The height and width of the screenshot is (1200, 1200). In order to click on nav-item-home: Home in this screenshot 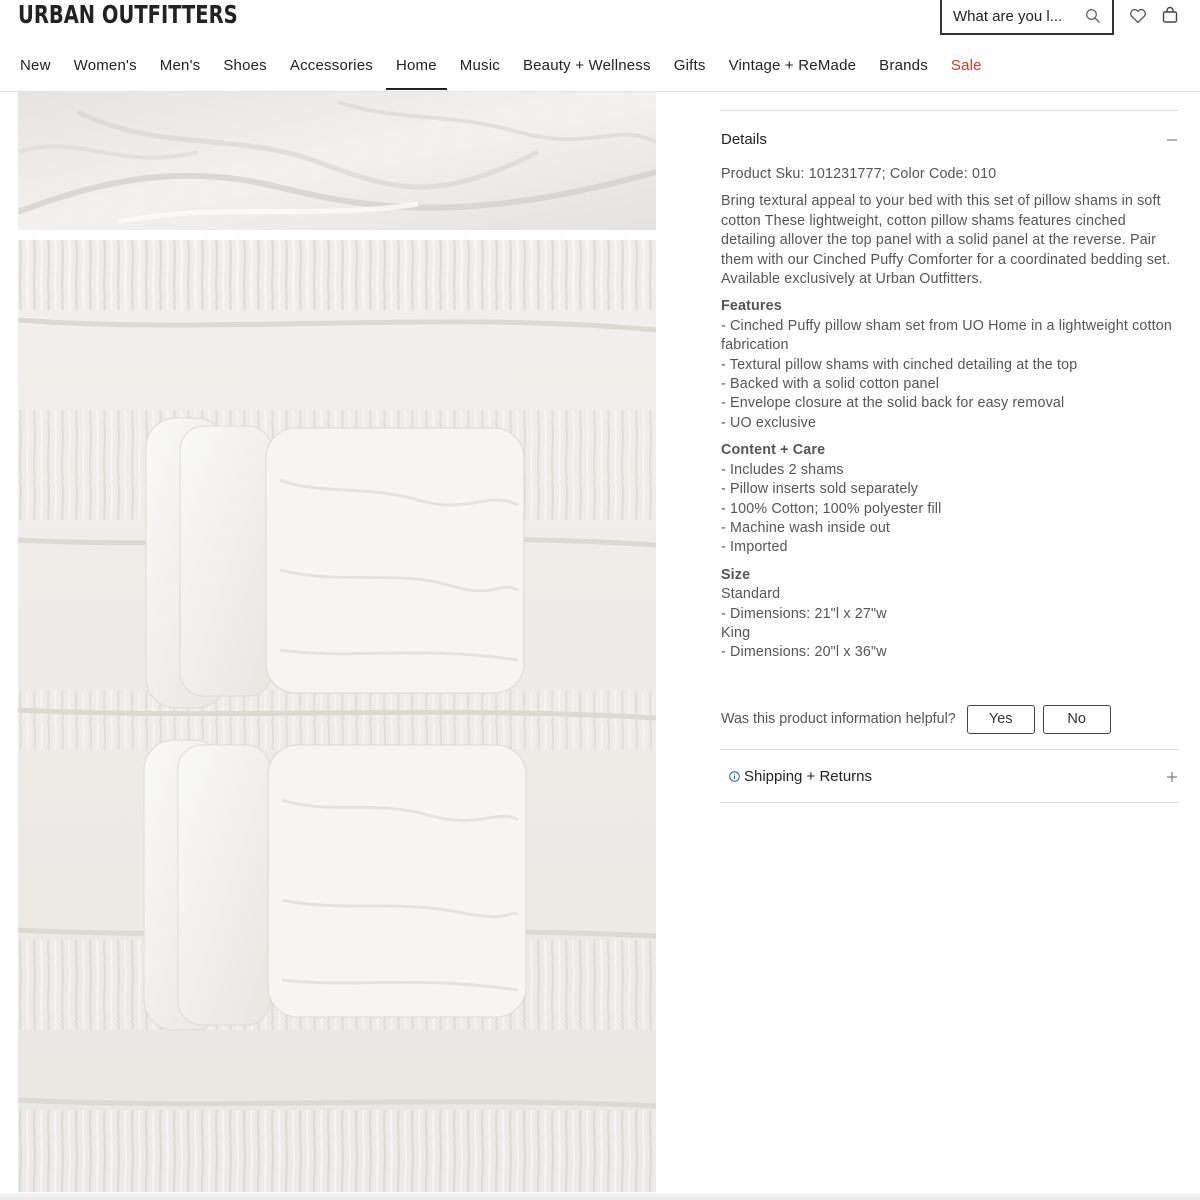, I will do `click(416, 73)`.